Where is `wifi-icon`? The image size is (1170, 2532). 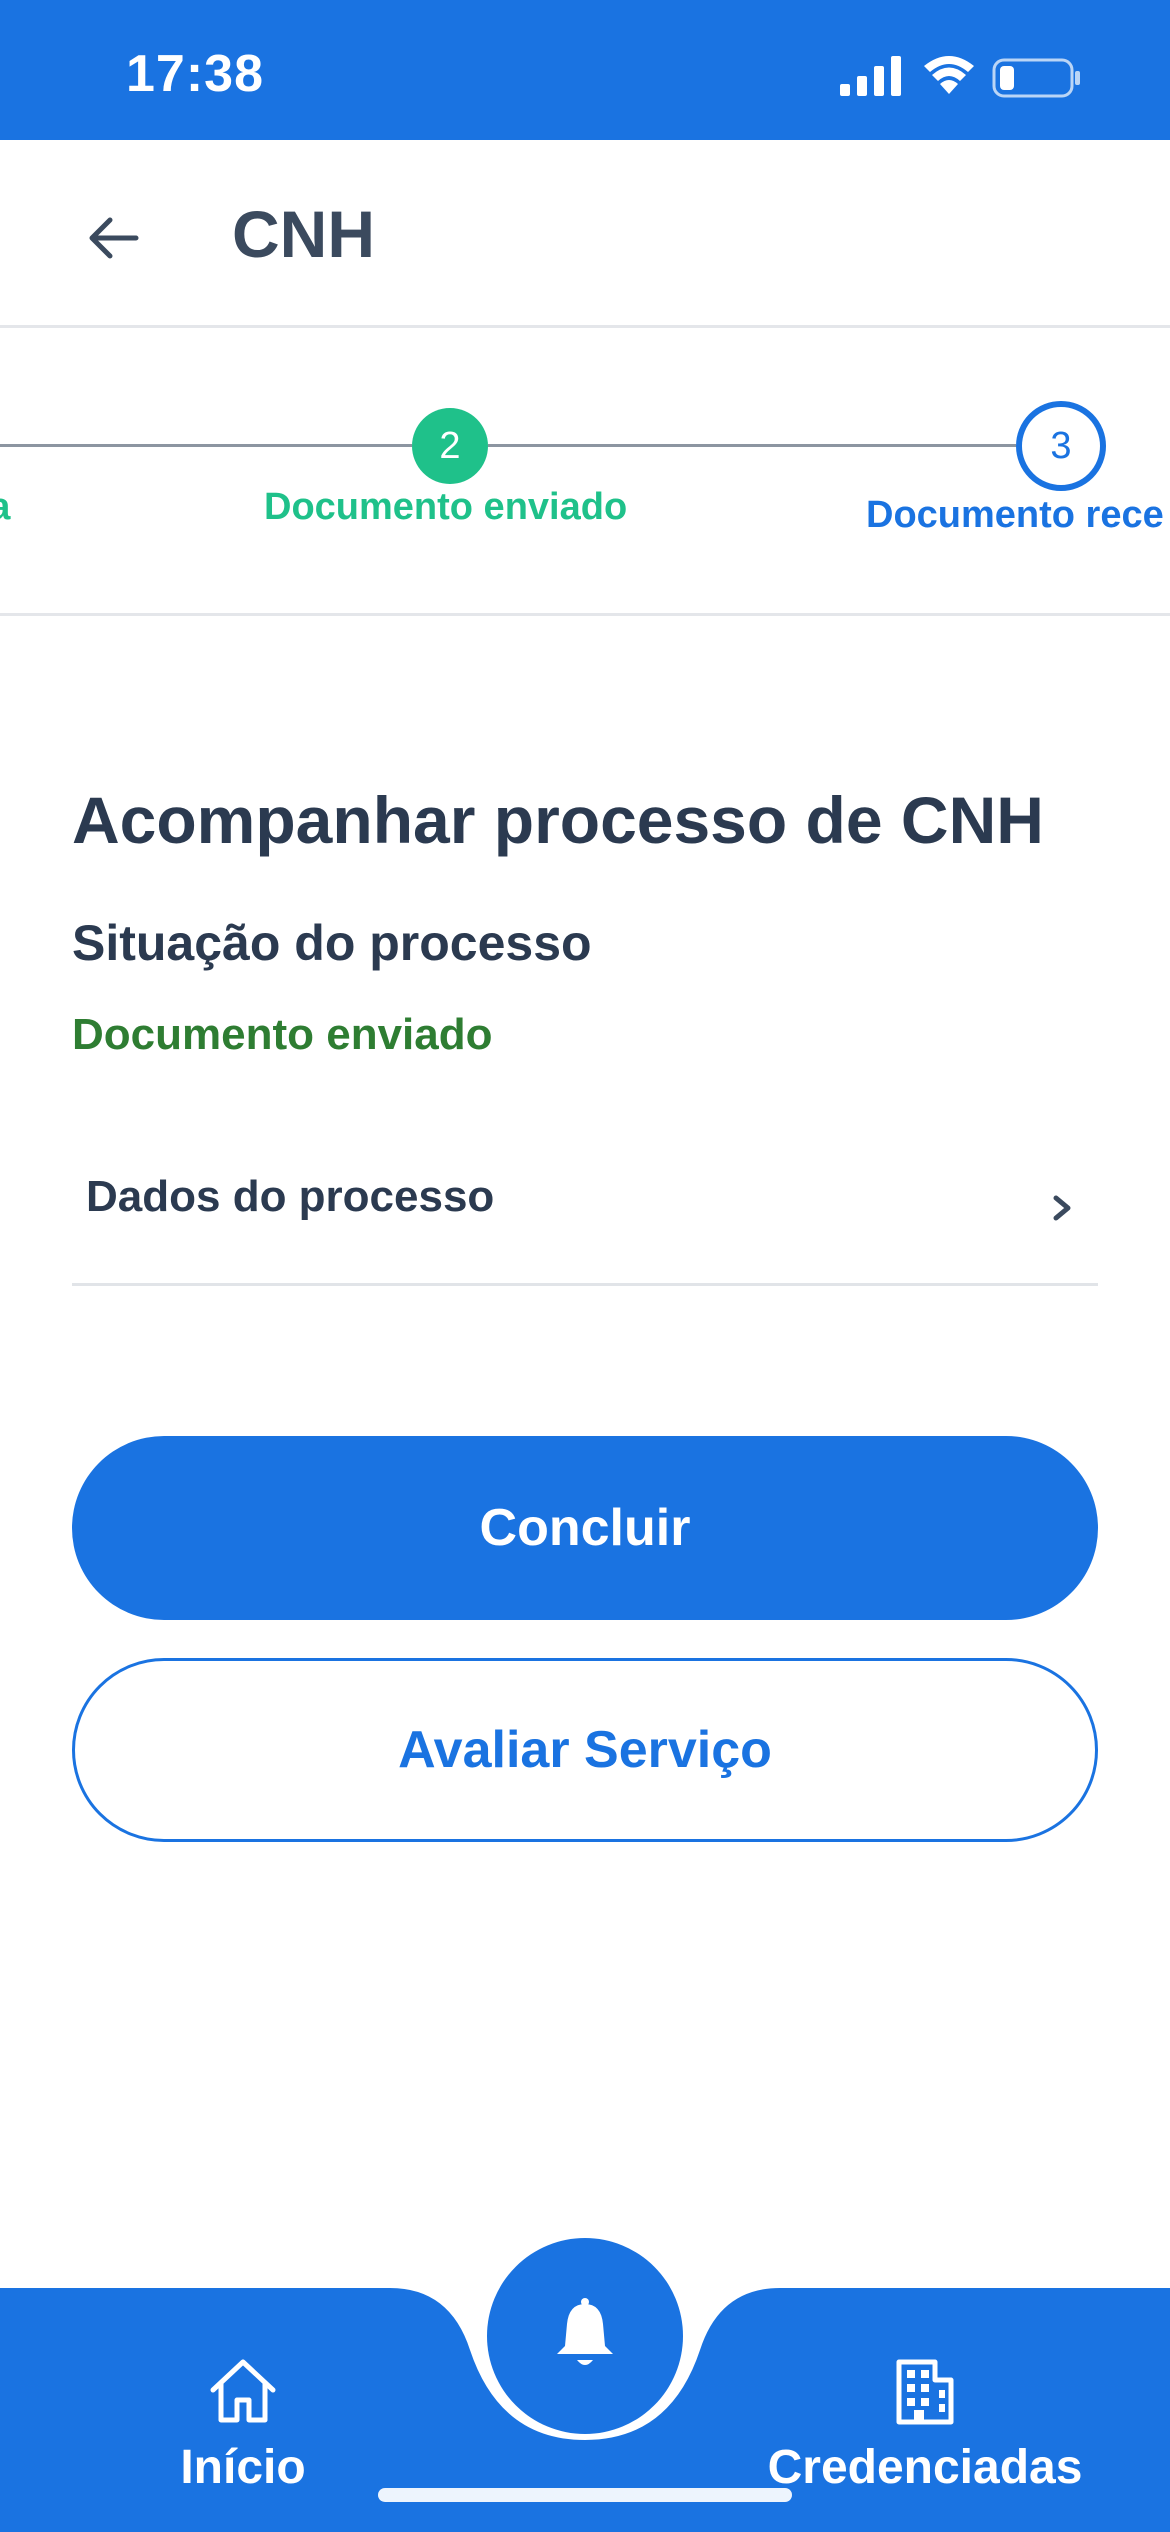 wifi-icon is located at coordinates (949, 75).